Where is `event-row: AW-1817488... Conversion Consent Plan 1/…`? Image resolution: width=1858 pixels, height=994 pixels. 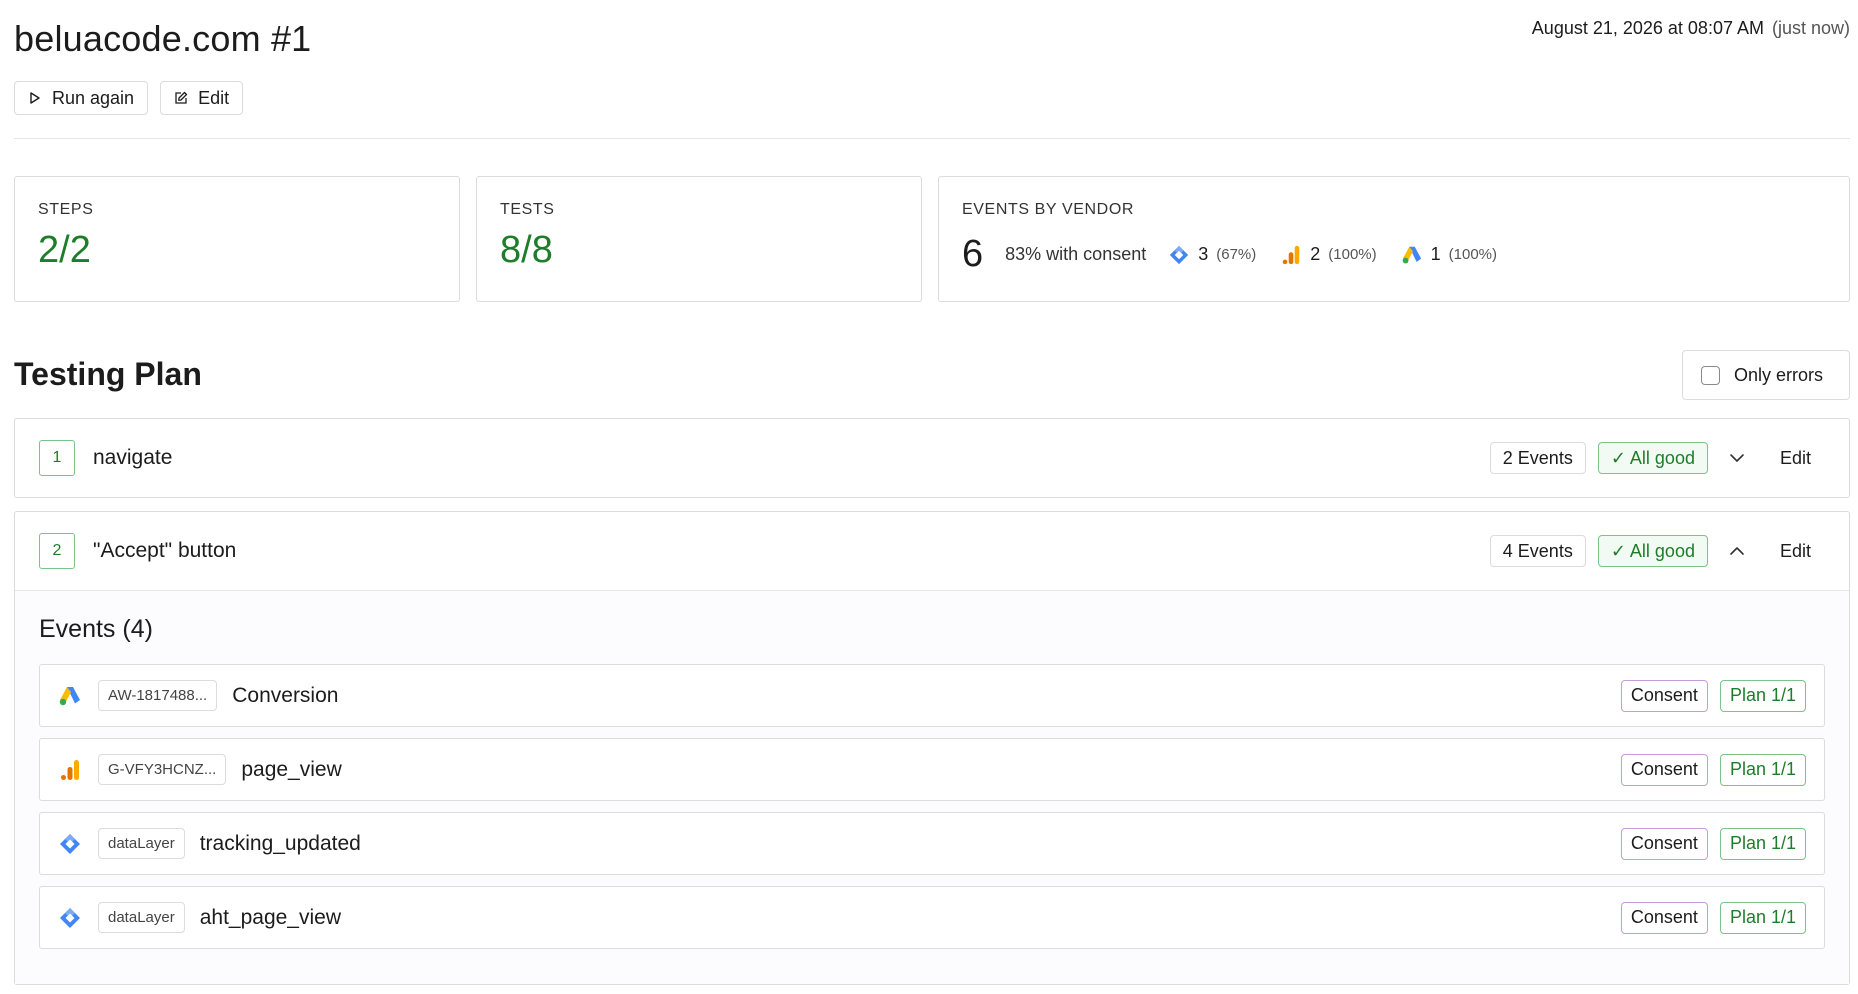
event-row: AW-1817488... Conversion Consent Plan 1/… is located at coordinates (932, 695).